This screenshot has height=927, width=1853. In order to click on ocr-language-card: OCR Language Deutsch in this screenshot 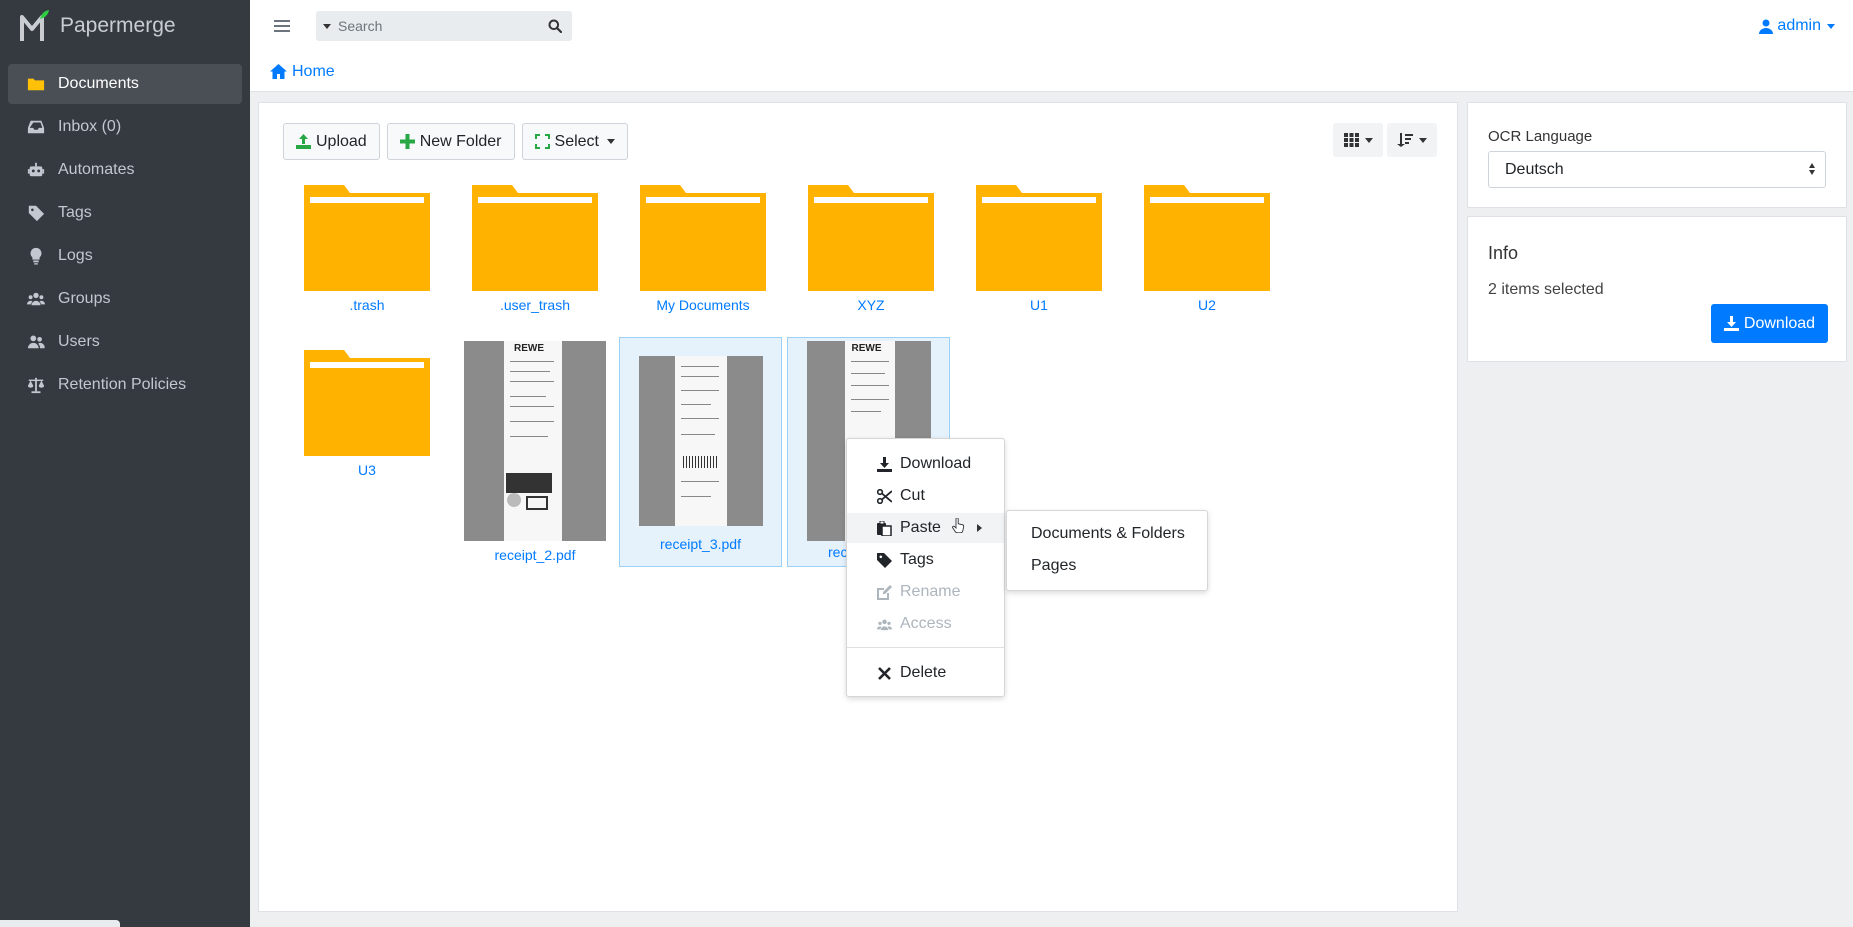, I will do `click(1657, 155)`.